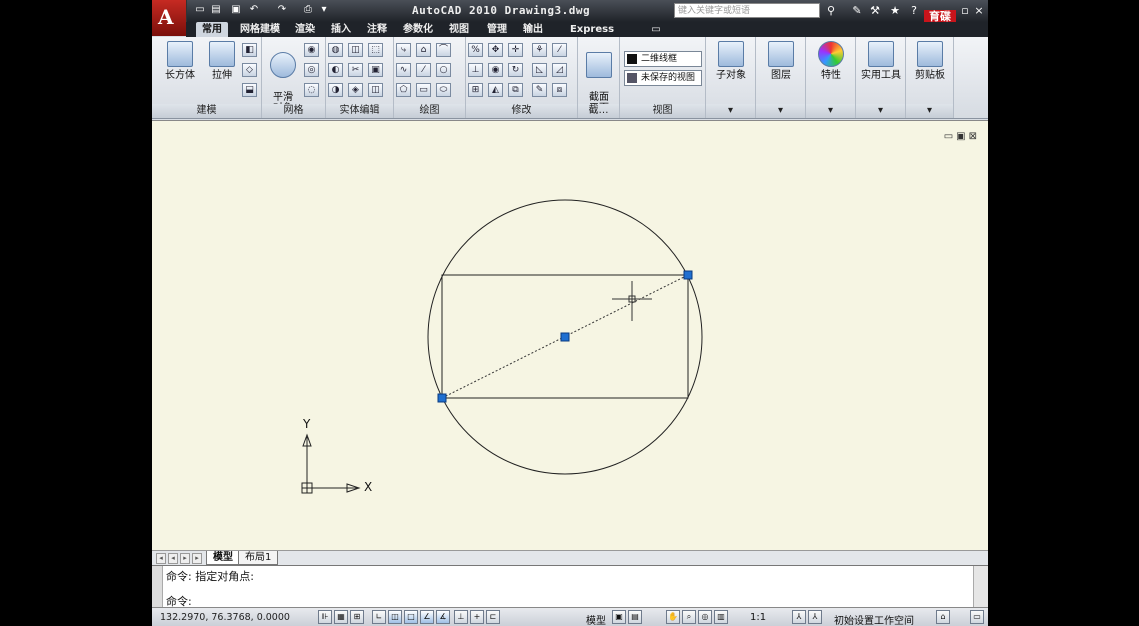 This screenshot has width=1139, height=626. What do you see at coordinates (497, 29) in the screenshot?
I see `tab-manage: 管理` at bounding box center [497, 29].